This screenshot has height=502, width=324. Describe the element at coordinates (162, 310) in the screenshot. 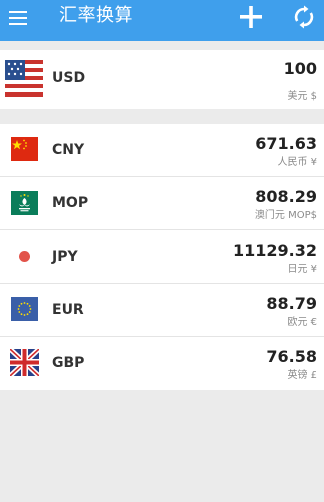

I see `currency-row-eur: EUR 88.79 欧元 €` at that location.